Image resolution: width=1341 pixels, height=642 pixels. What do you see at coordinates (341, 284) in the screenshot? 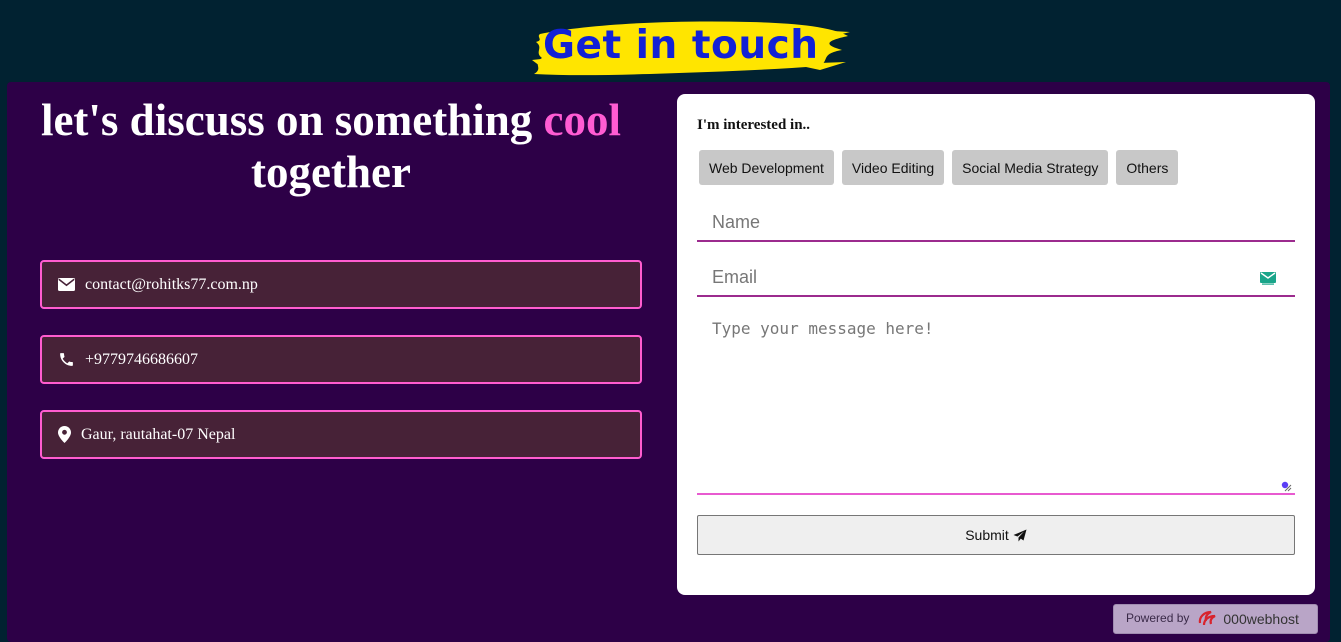
I see `contact-email-card: contact@rohitks77.com.np` at bounding box center [341, 284].